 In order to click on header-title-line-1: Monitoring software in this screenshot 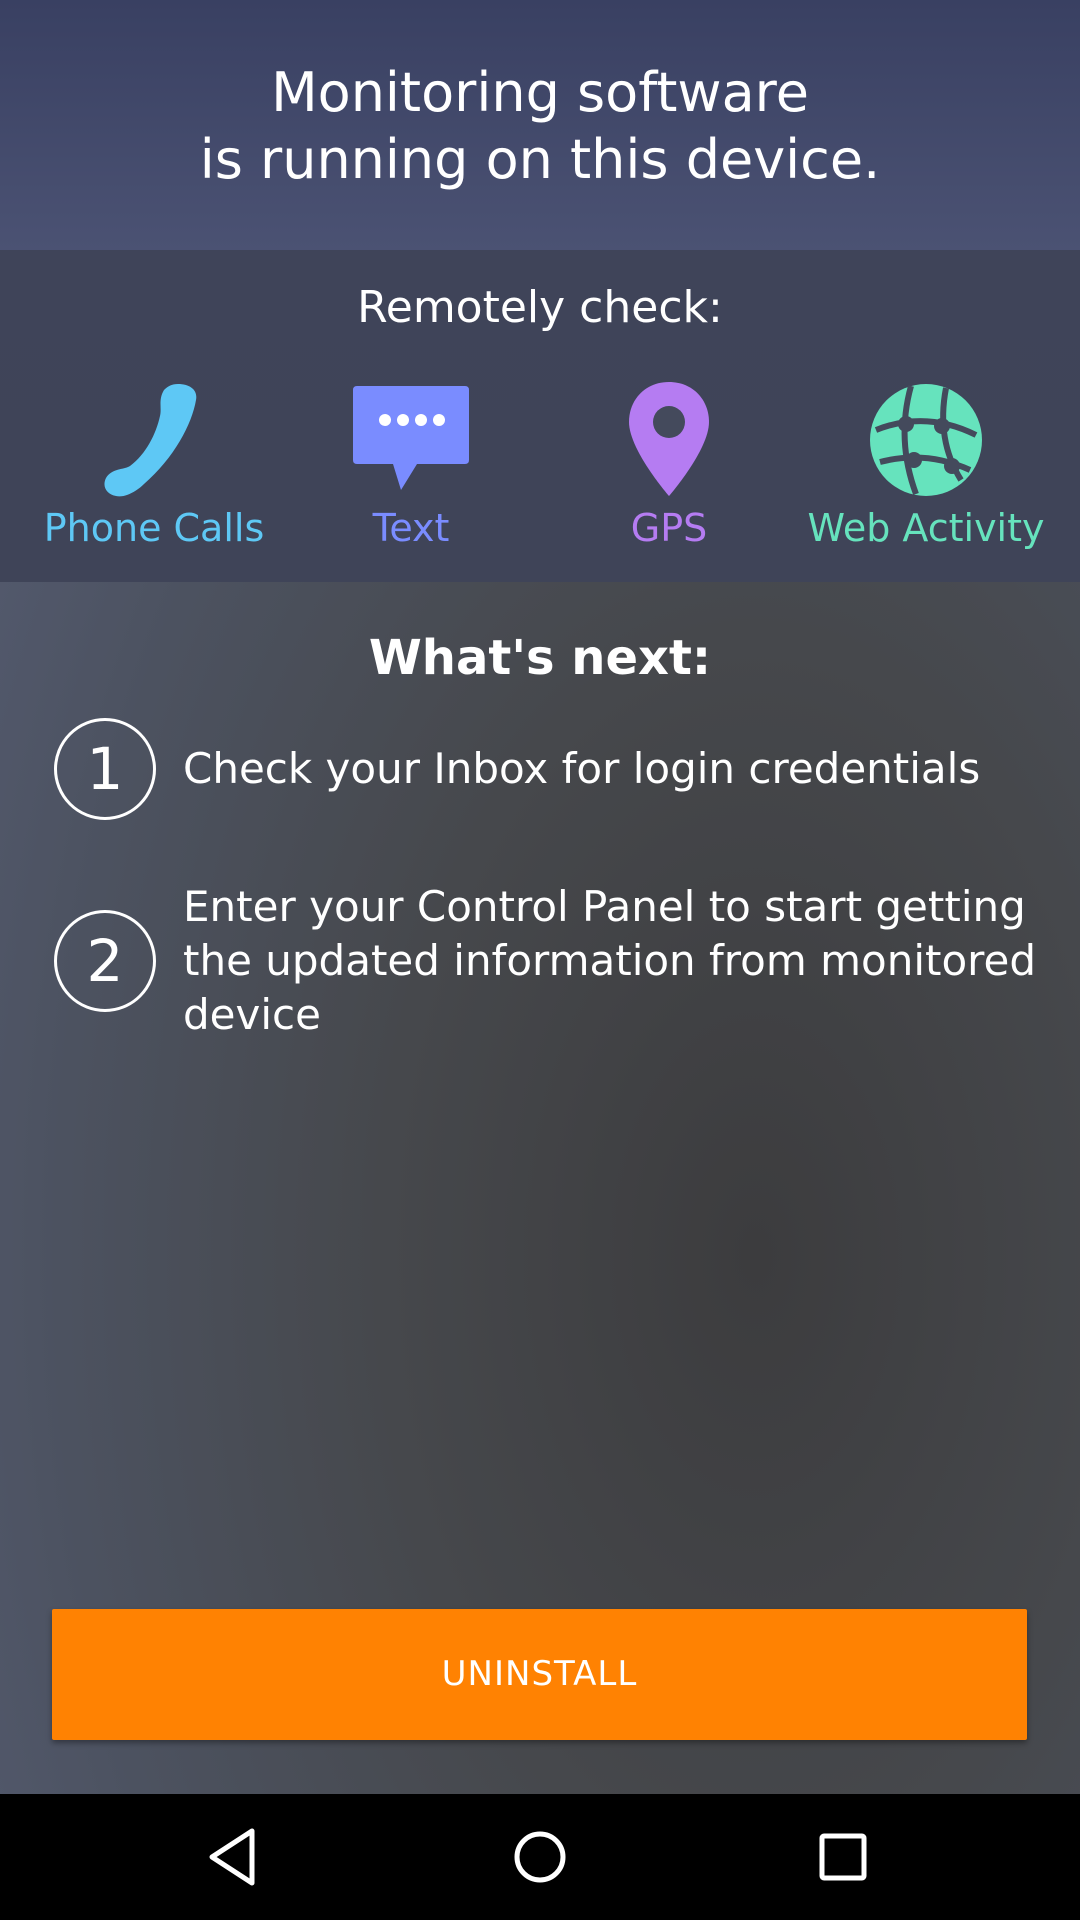, I will do `click(540, 92)`.